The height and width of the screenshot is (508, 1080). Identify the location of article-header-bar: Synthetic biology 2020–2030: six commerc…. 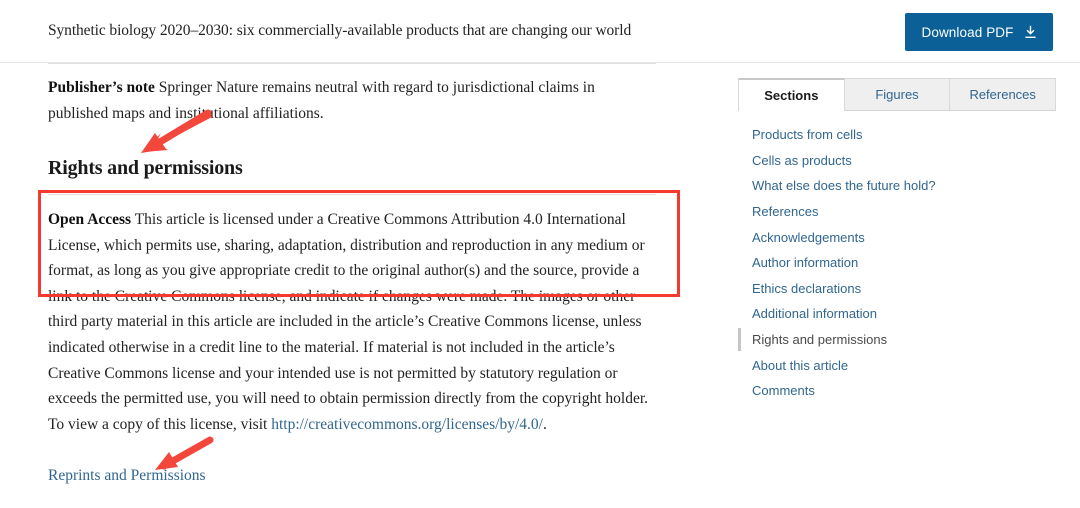
(540, 31).